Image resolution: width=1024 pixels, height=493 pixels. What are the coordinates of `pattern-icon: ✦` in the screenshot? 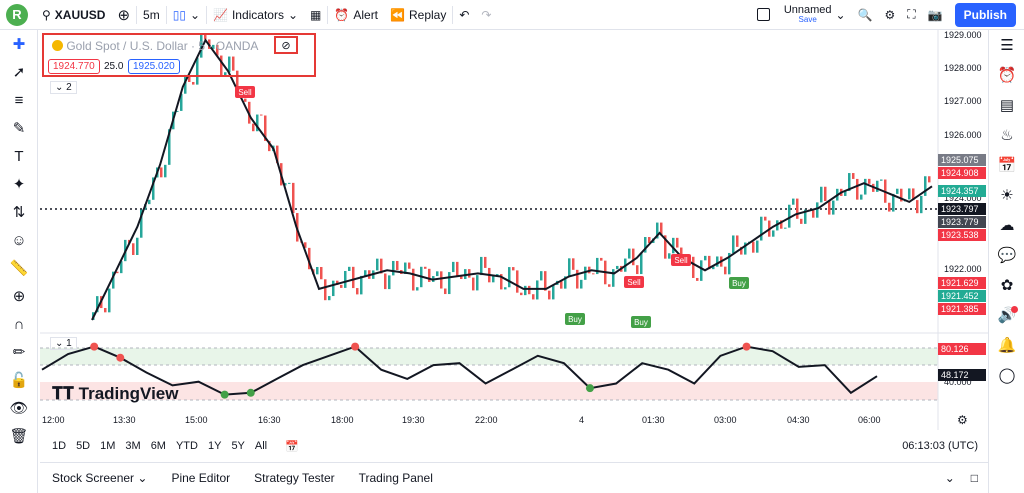 It's located at (19, 184).